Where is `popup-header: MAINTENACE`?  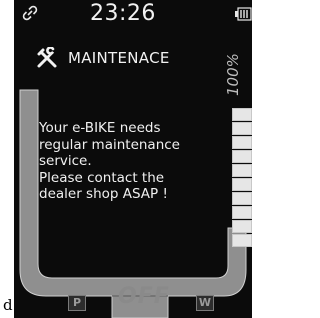
popup-header: MAINTENACE is located at coordinates (103, 58).